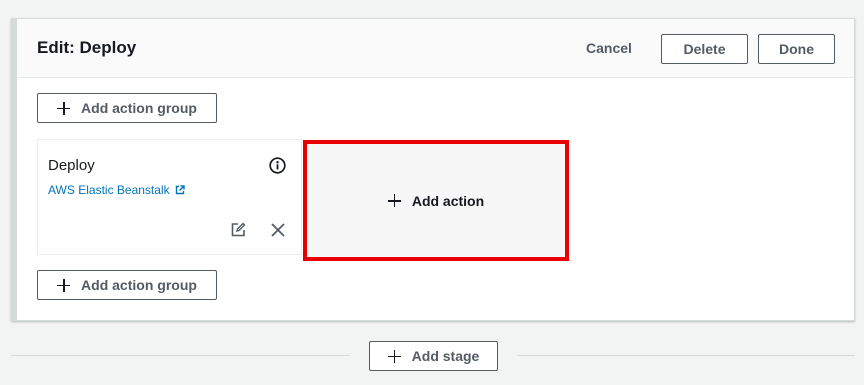 The height and width of the screenshot is (385, 864). Describe the element at coordinates (71, 165) in the screenshot. I see `action-name: Deploy` at that location.